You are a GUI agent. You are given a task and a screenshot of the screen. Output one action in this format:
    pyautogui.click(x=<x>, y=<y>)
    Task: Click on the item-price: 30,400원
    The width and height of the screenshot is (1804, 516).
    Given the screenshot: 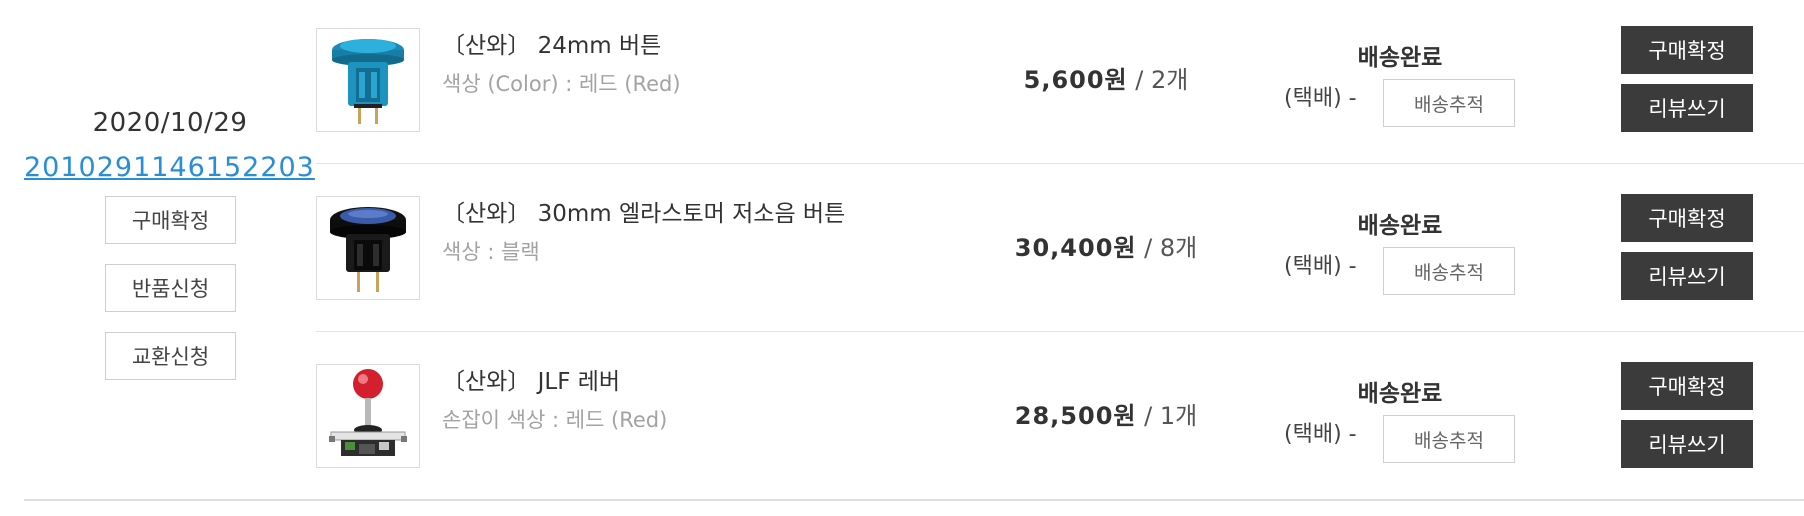 What is the action you would take?
    pyautogui.click(x=1075, y=248)
    